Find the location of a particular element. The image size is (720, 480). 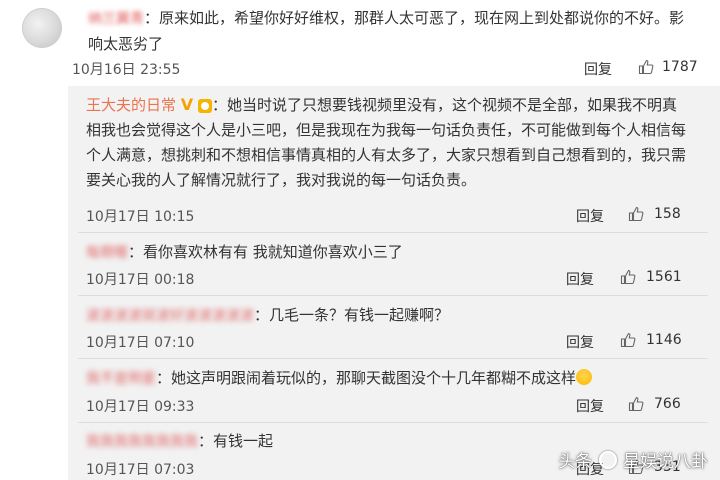

verified-v-icon: V is located at coordinates (187, 104).